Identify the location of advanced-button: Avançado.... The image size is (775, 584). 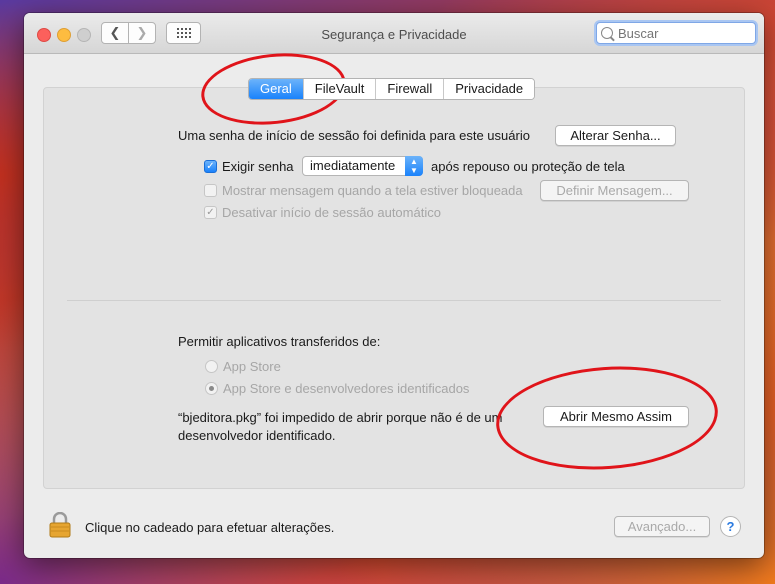
(662, 526).